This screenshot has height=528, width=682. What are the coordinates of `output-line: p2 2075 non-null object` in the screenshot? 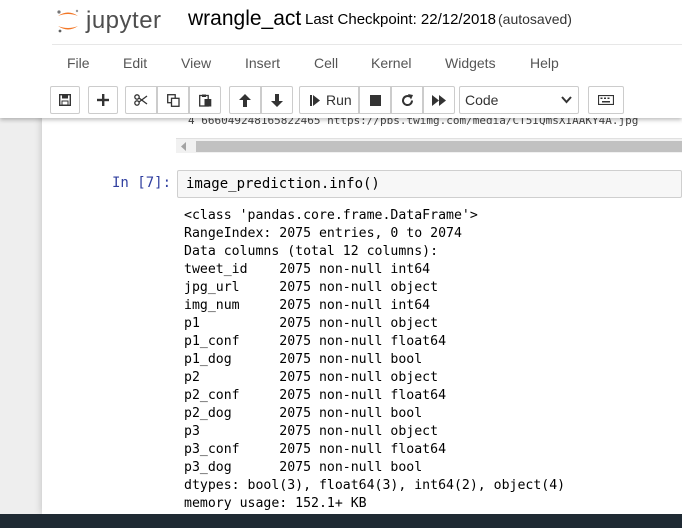 It's located at (311, 377).